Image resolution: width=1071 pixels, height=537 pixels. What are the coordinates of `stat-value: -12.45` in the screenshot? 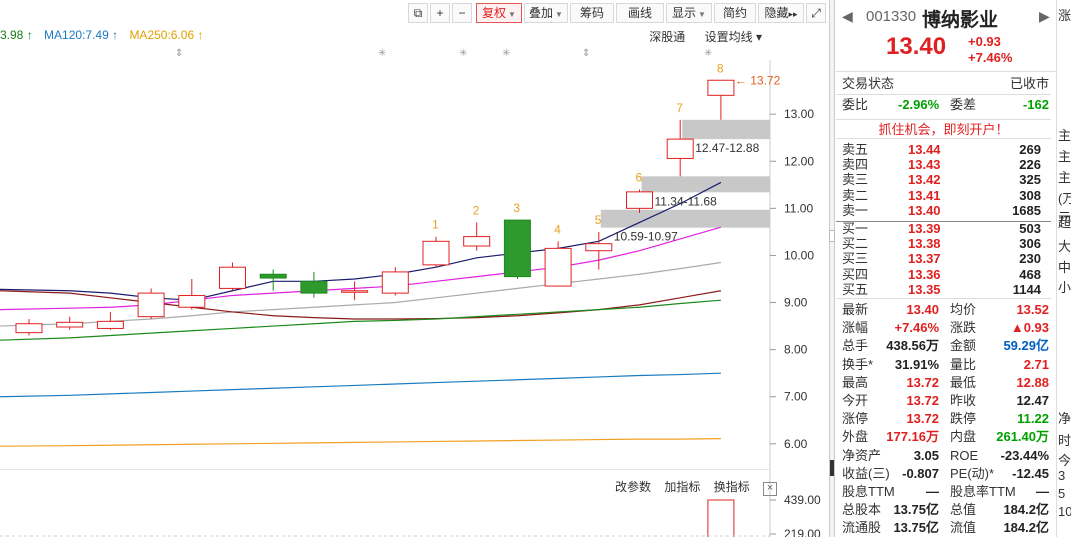 It's located at (1030, 473).